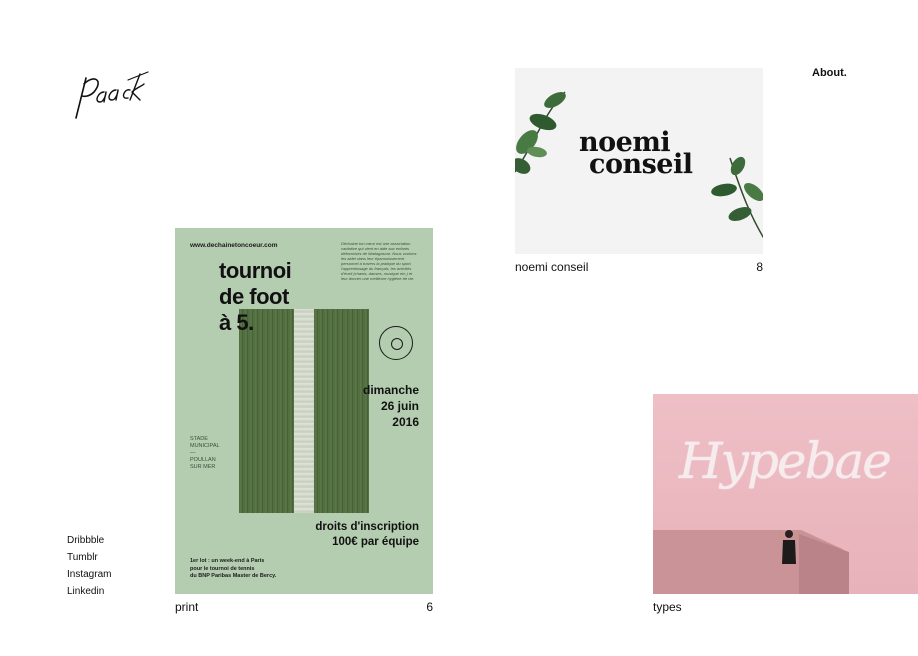 The image size is (918, 656). Describe the element at coordinates (89, 591) in the screenshot. I see `social-link-linkedin: Linkedin` at that location.